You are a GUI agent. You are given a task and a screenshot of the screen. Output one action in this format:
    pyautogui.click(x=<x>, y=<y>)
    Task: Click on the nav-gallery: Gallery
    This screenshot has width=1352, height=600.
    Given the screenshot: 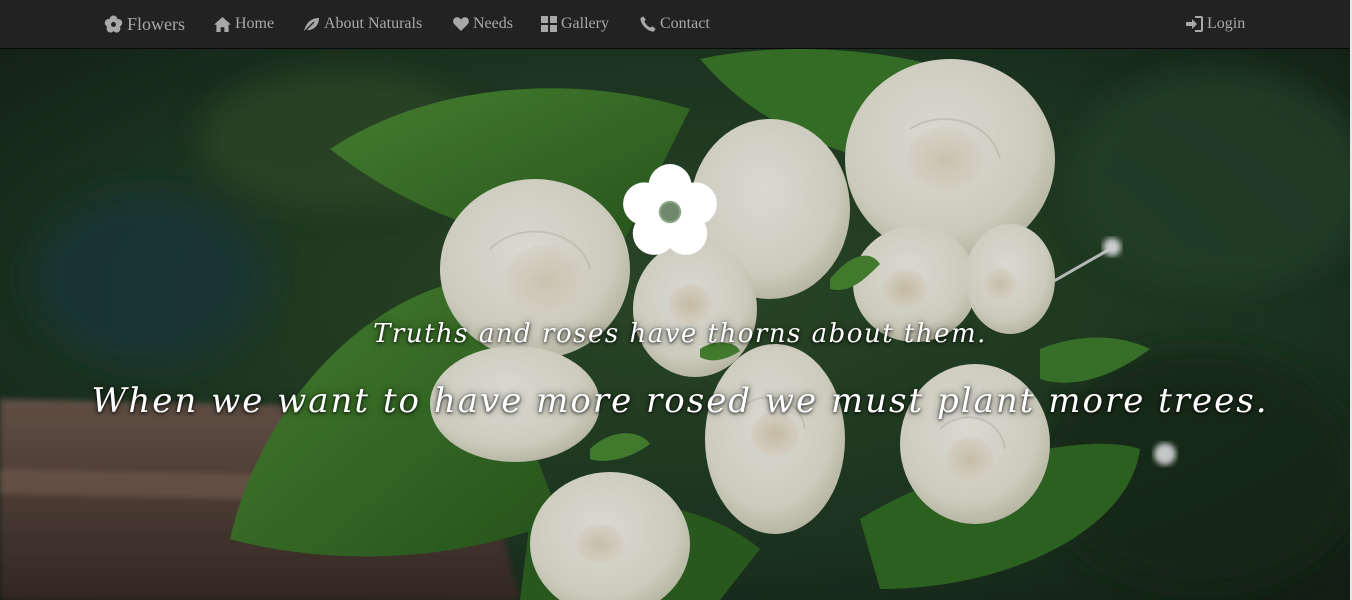 What is the action you would take?
    pyautogui.click(x=575, y=24)
    